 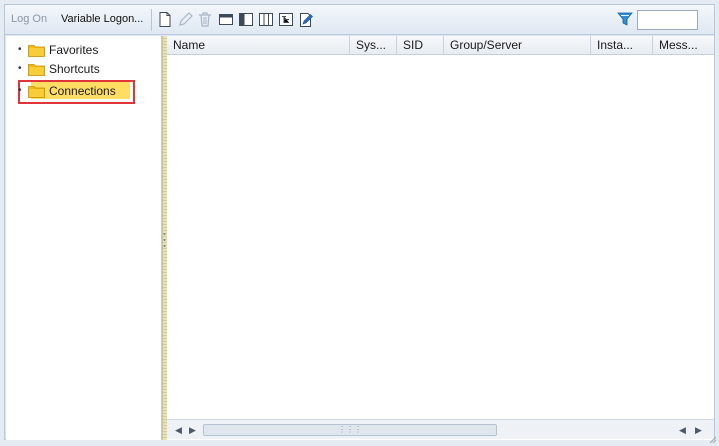 I want to click on delete-icon, so click(x=205, y=19).